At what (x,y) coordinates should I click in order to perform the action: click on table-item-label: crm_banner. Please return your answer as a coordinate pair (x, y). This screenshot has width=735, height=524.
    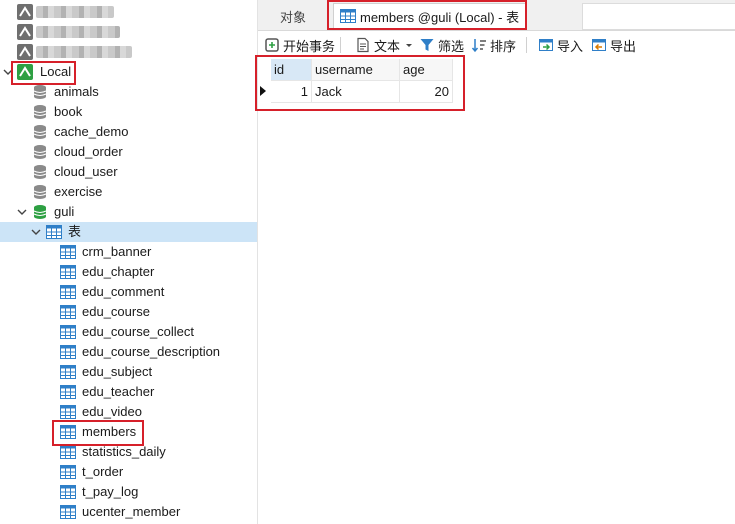
    Looking at the image, I should click on (117, 251).